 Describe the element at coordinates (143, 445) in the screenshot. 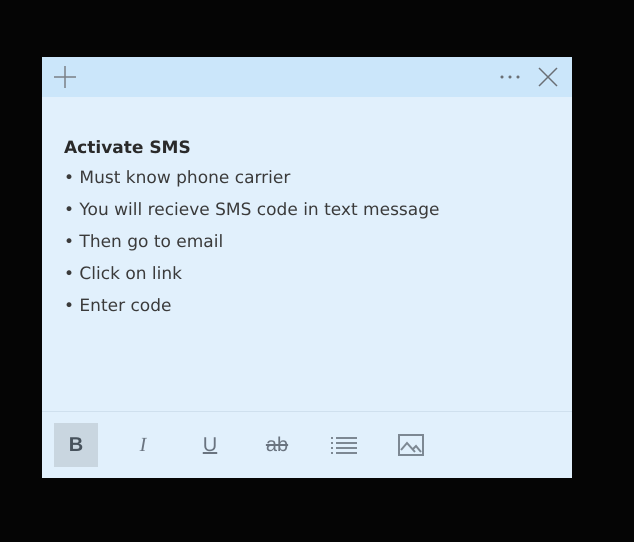

I see `italic-button: I` at that location.